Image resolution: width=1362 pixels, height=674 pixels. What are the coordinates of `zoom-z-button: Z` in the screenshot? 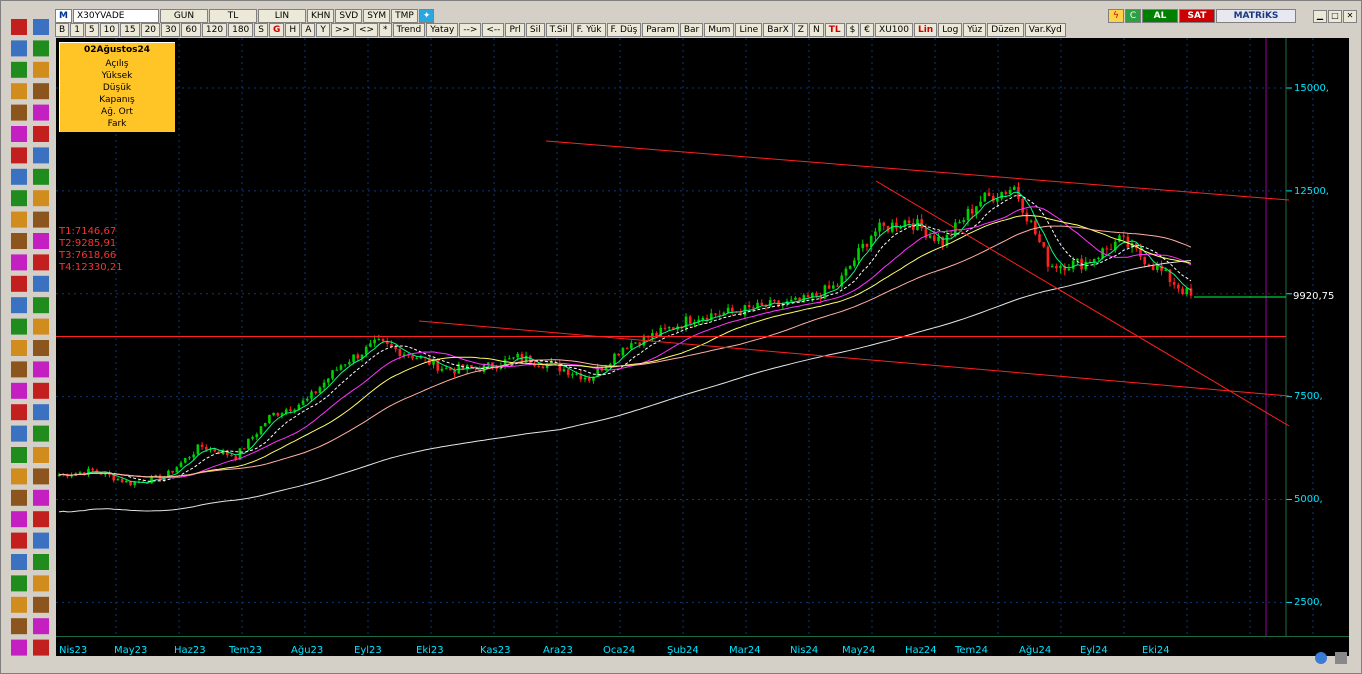 It's located at (800, 30).